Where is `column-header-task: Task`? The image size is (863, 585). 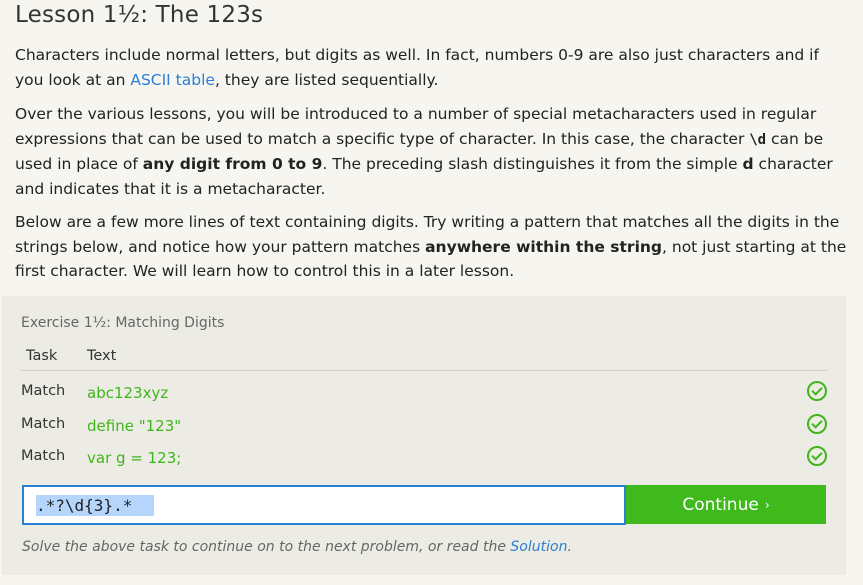
column-header-task: Task is located at coordinates (42, 356).